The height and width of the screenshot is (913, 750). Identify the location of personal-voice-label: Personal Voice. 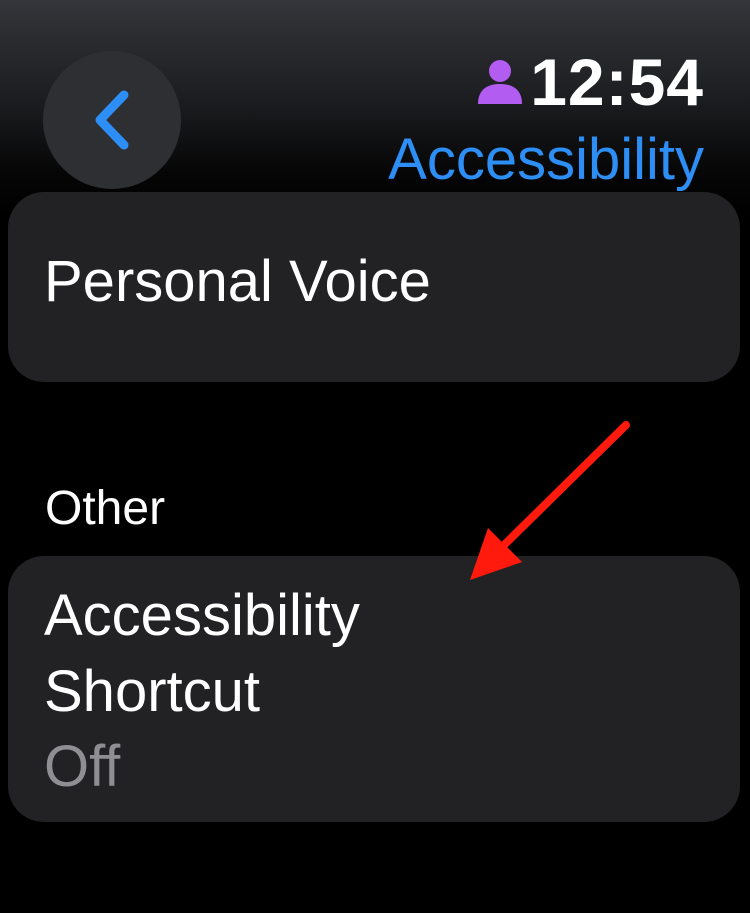
(237, 281).